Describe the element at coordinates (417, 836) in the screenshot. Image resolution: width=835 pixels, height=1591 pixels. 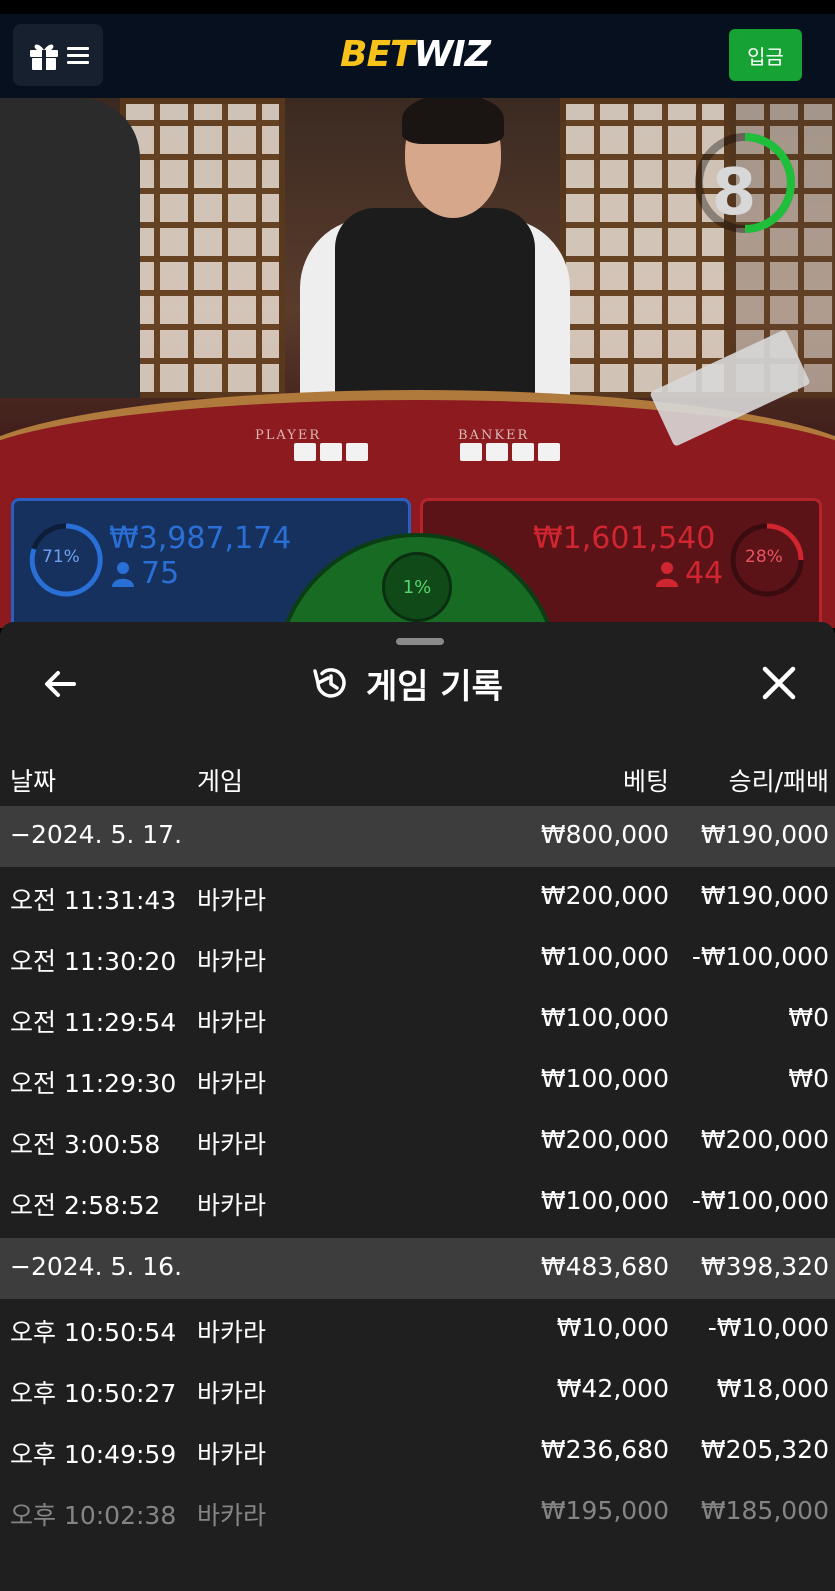
I see `date-group-row: −2024. 5. 17. ₩800,000 ₩190,000` at that location.